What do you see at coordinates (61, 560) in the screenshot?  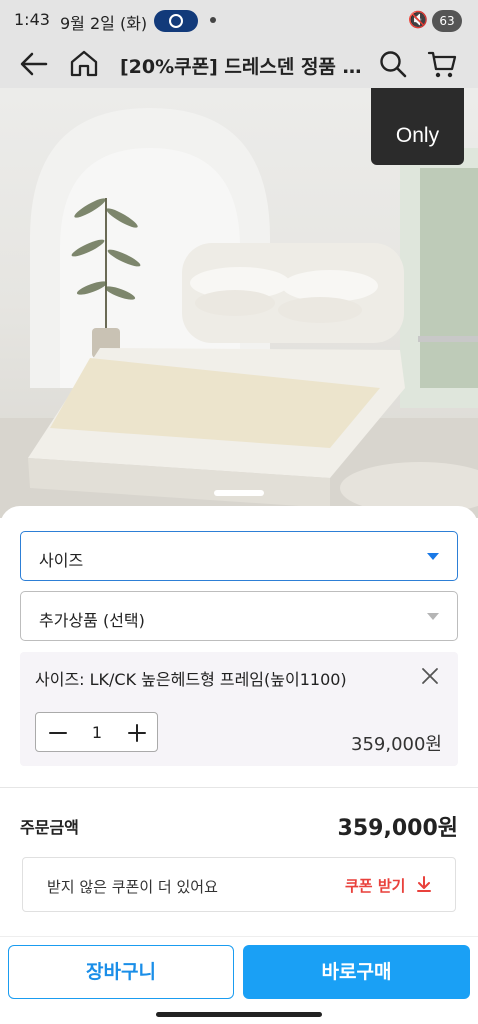 I see `size-select-label: 사이즈` at bounding box center [61, 560].